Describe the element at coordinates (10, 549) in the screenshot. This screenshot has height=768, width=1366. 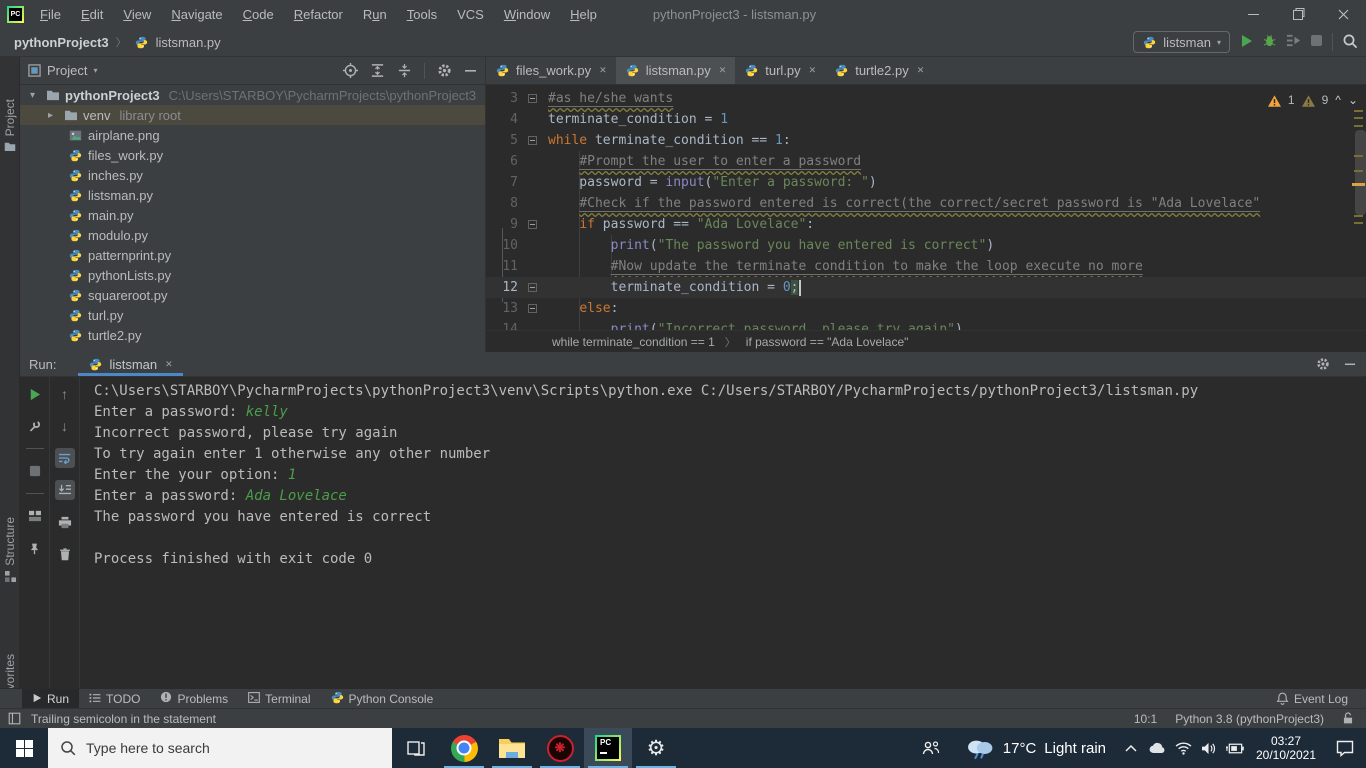
I see `stripe-structure-button: Structure` at that location.